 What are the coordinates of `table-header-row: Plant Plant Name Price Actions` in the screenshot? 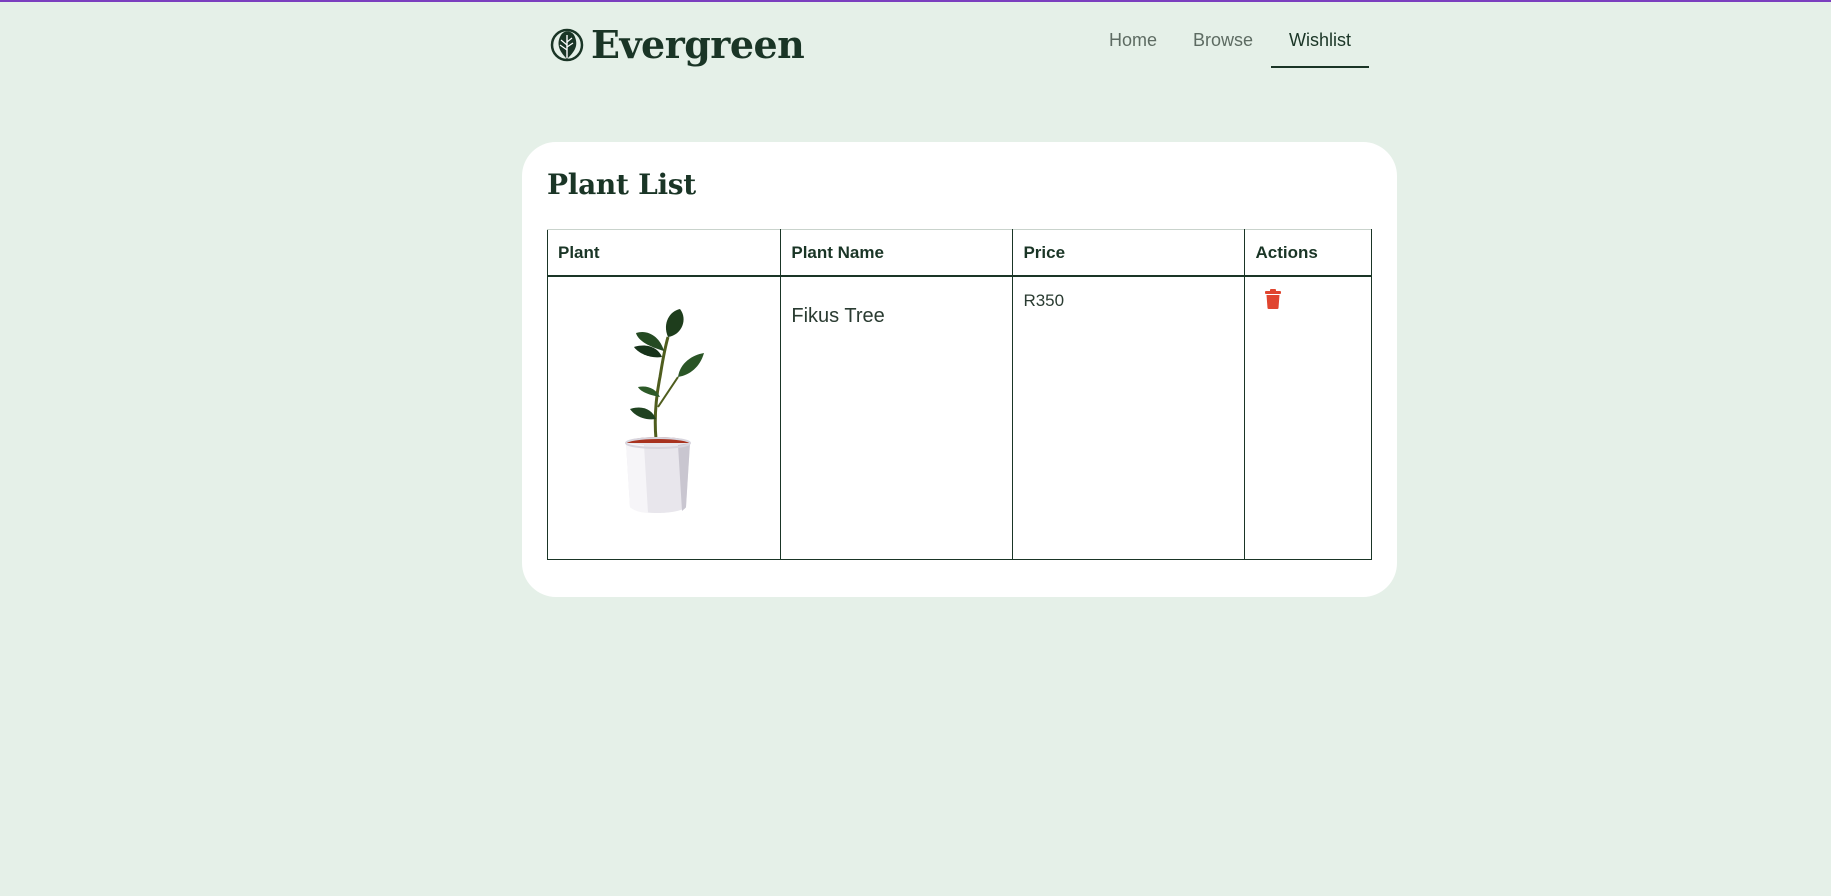 It's located at (959, 253).